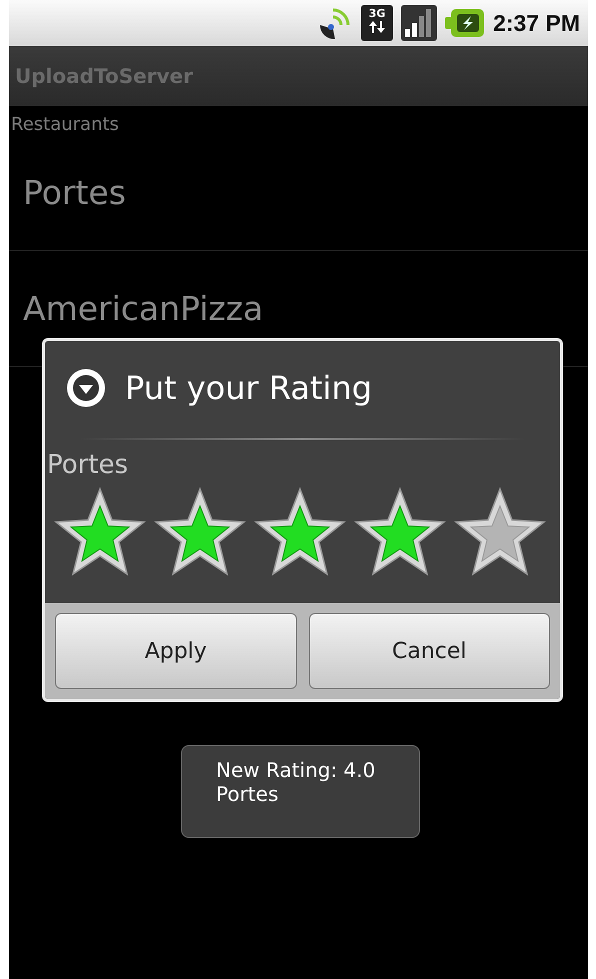 The image size is (596, 979). I want to click on list-header: Restaurants, so click(65, 124).